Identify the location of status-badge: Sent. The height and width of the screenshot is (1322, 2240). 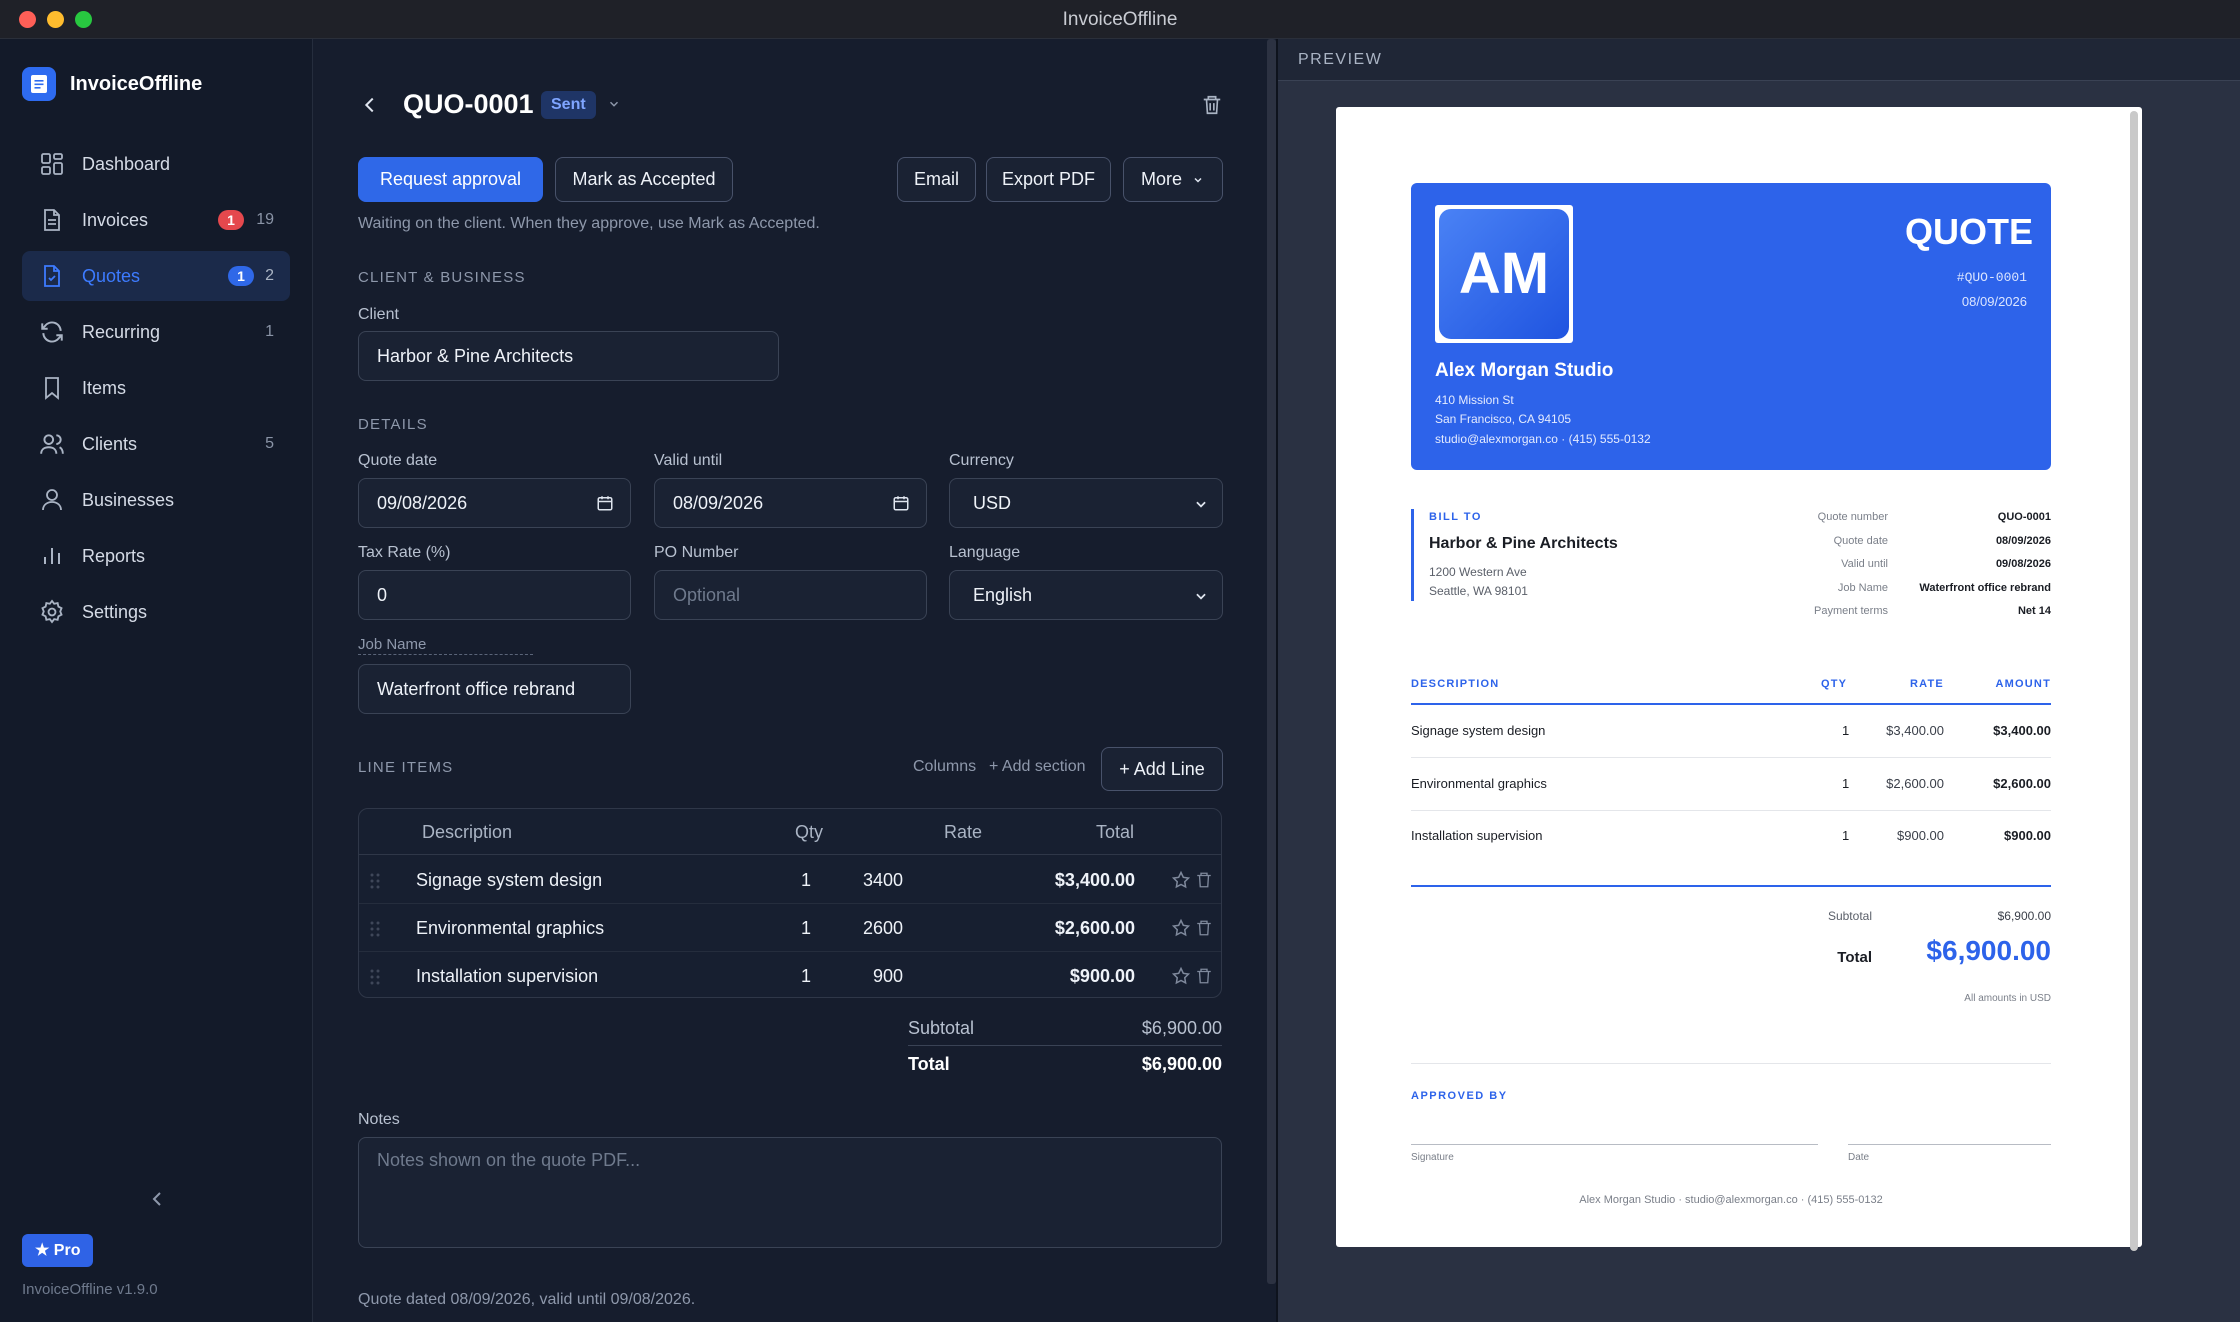
(568, 105).